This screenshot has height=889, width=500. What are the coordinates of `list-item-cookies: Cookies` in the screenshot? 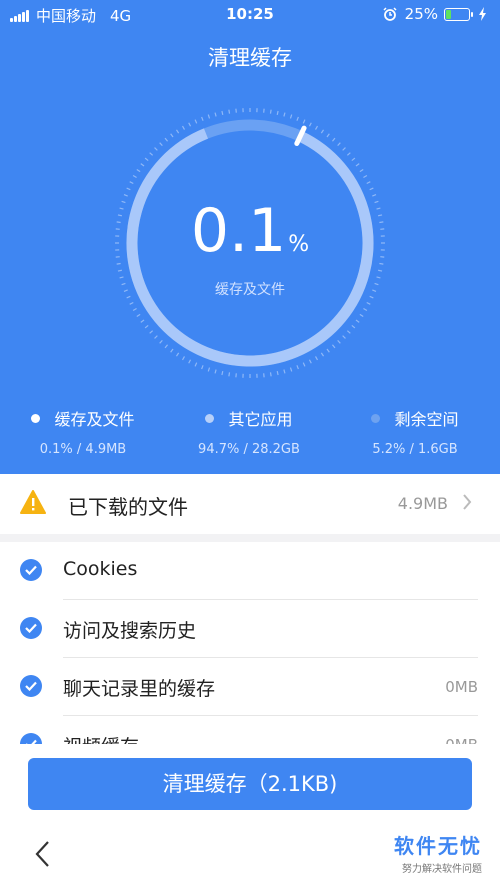 It's located at (250, 571).